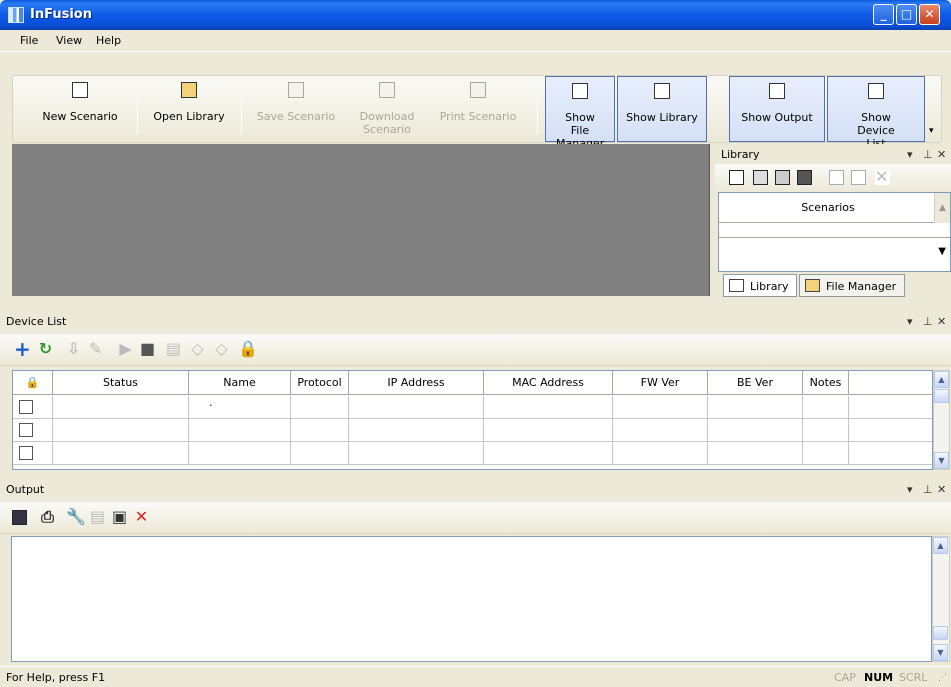  I want to click on download-scenario-button: Download Scenario, so click(387, 109).